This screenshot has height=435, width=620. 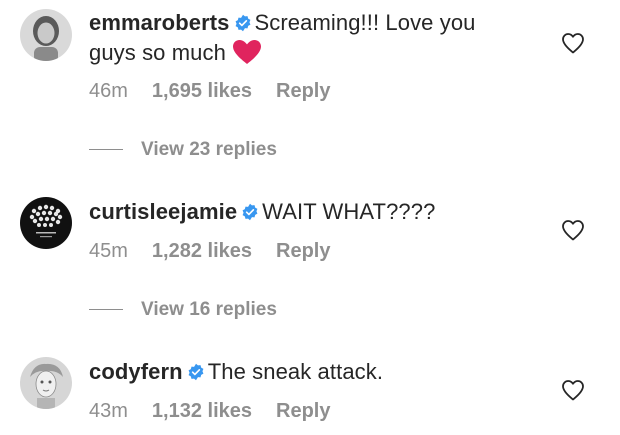 I want to click on comment-text-line: curtisleejamie WAIT WHAT????, so click(x=309, y=212).